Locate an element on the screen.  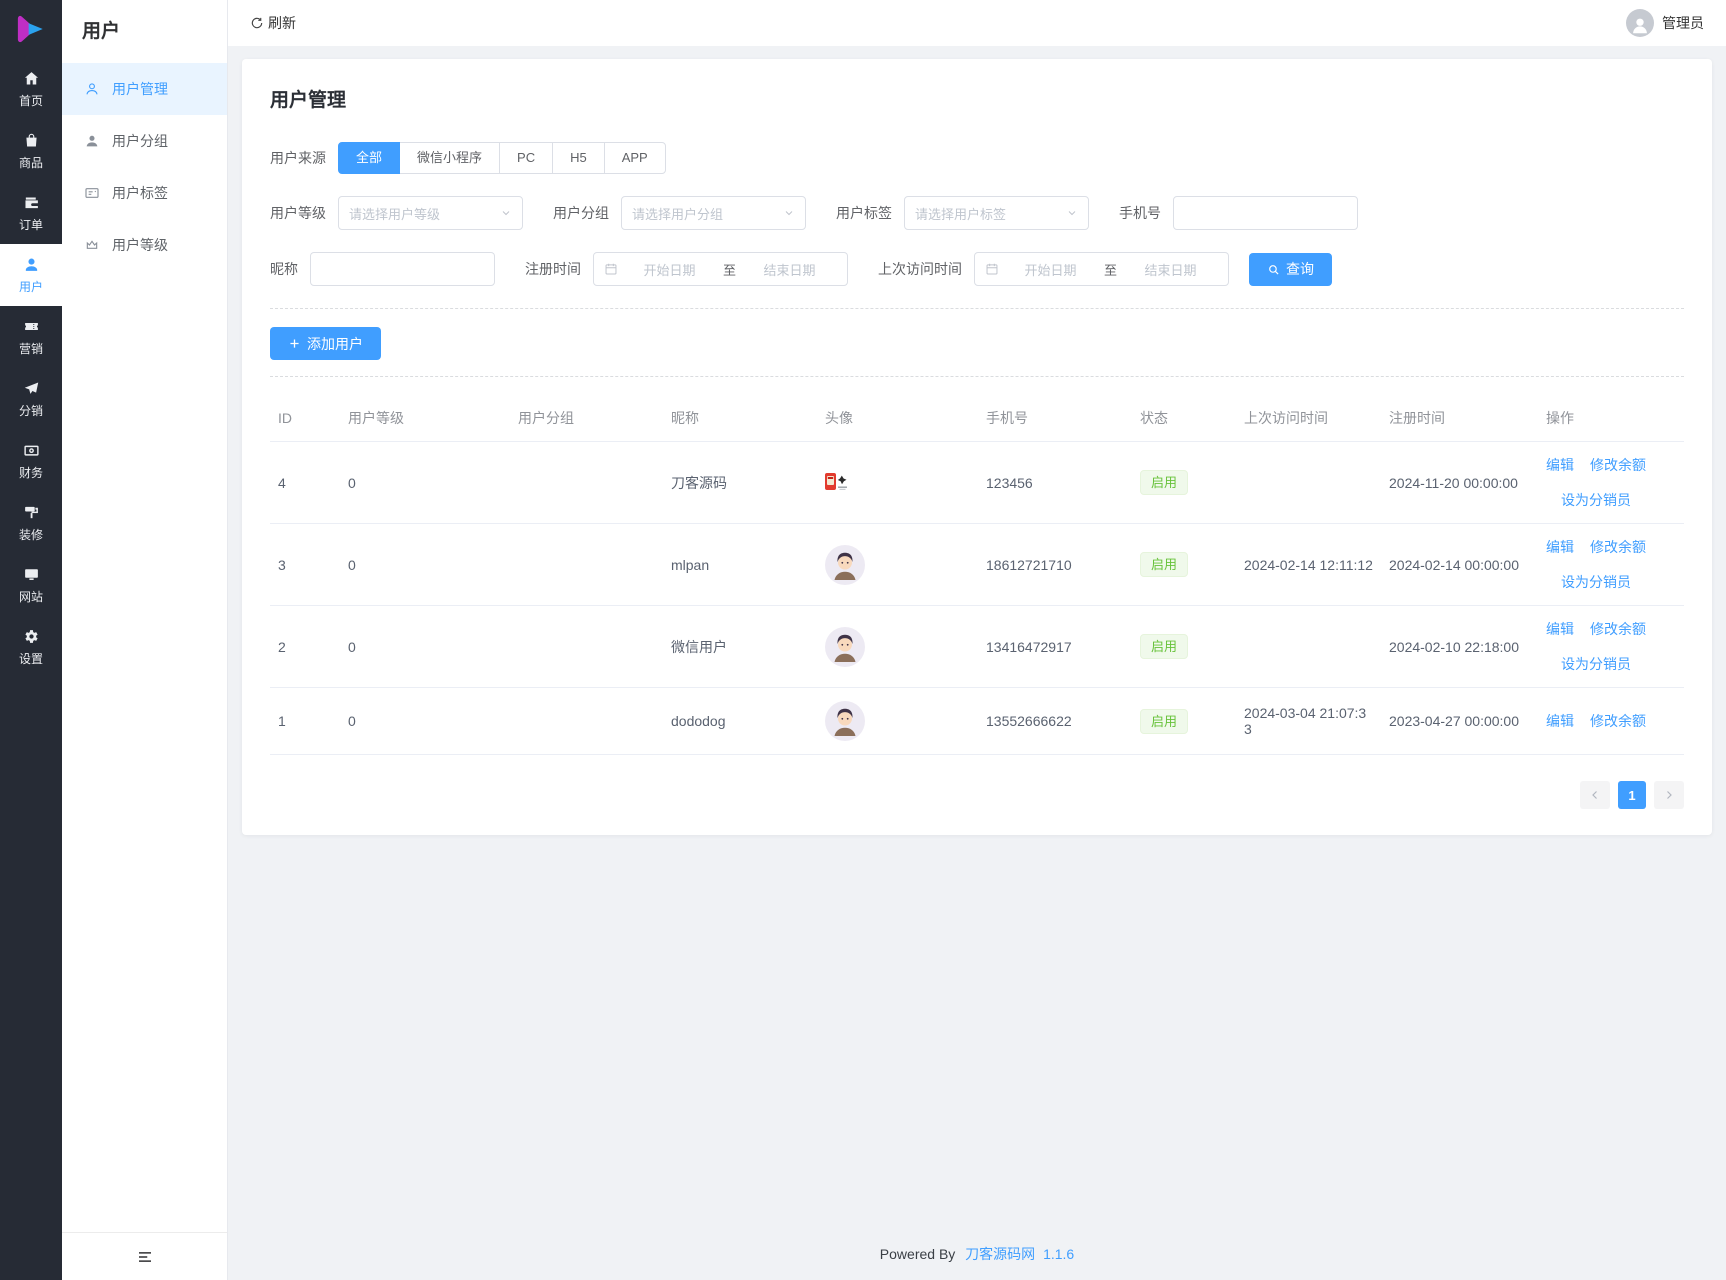
admin-menu: 管理员 is located at coordinates (1665, 23).